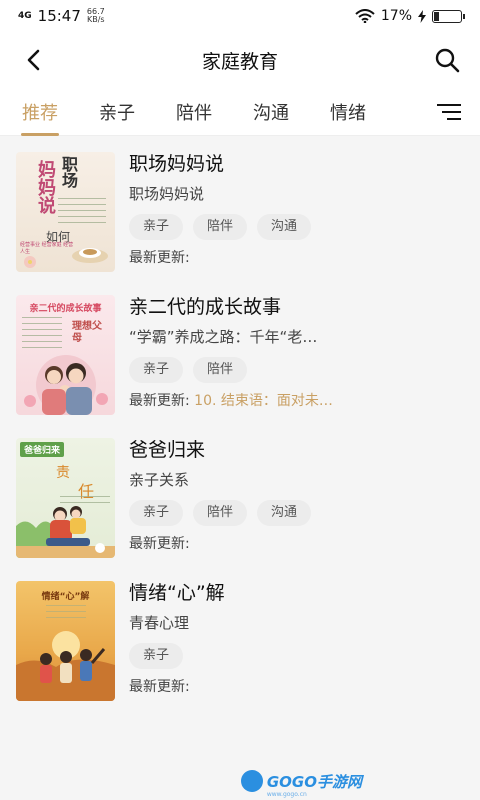 This screenshot has width=480, height=800. Describe the element at coordinates (314, 781) in the screenshot. I see `watermark-brand: GOGO手游网` at that location.